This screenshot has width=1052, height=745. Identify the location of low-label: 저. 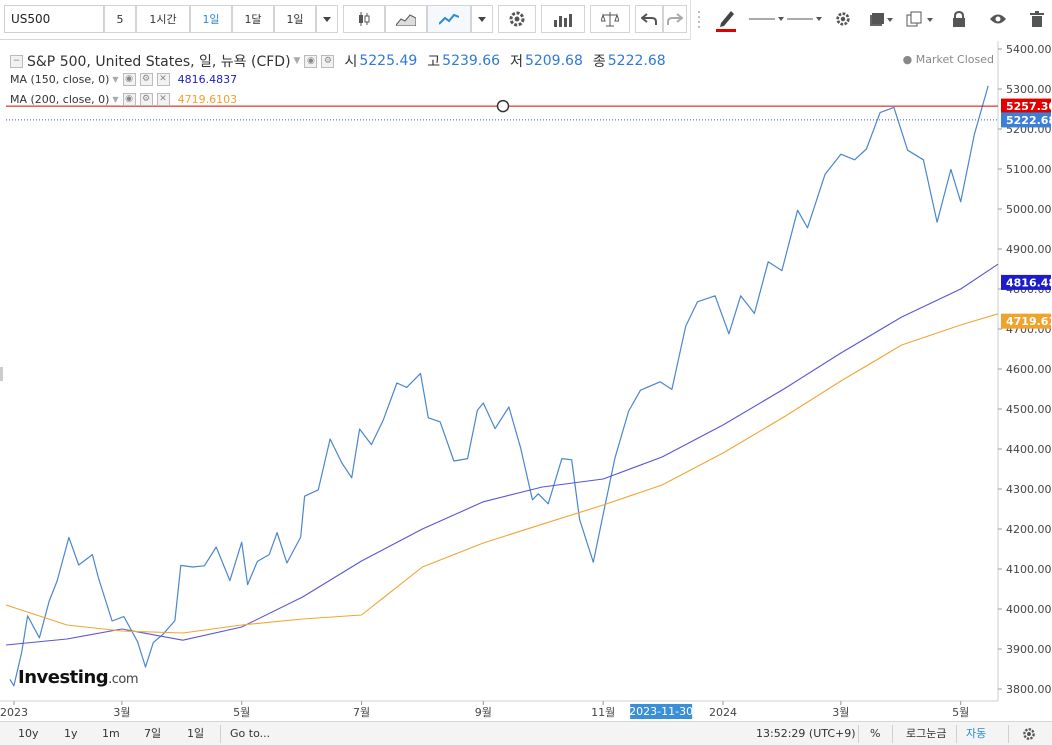
(516, 62).